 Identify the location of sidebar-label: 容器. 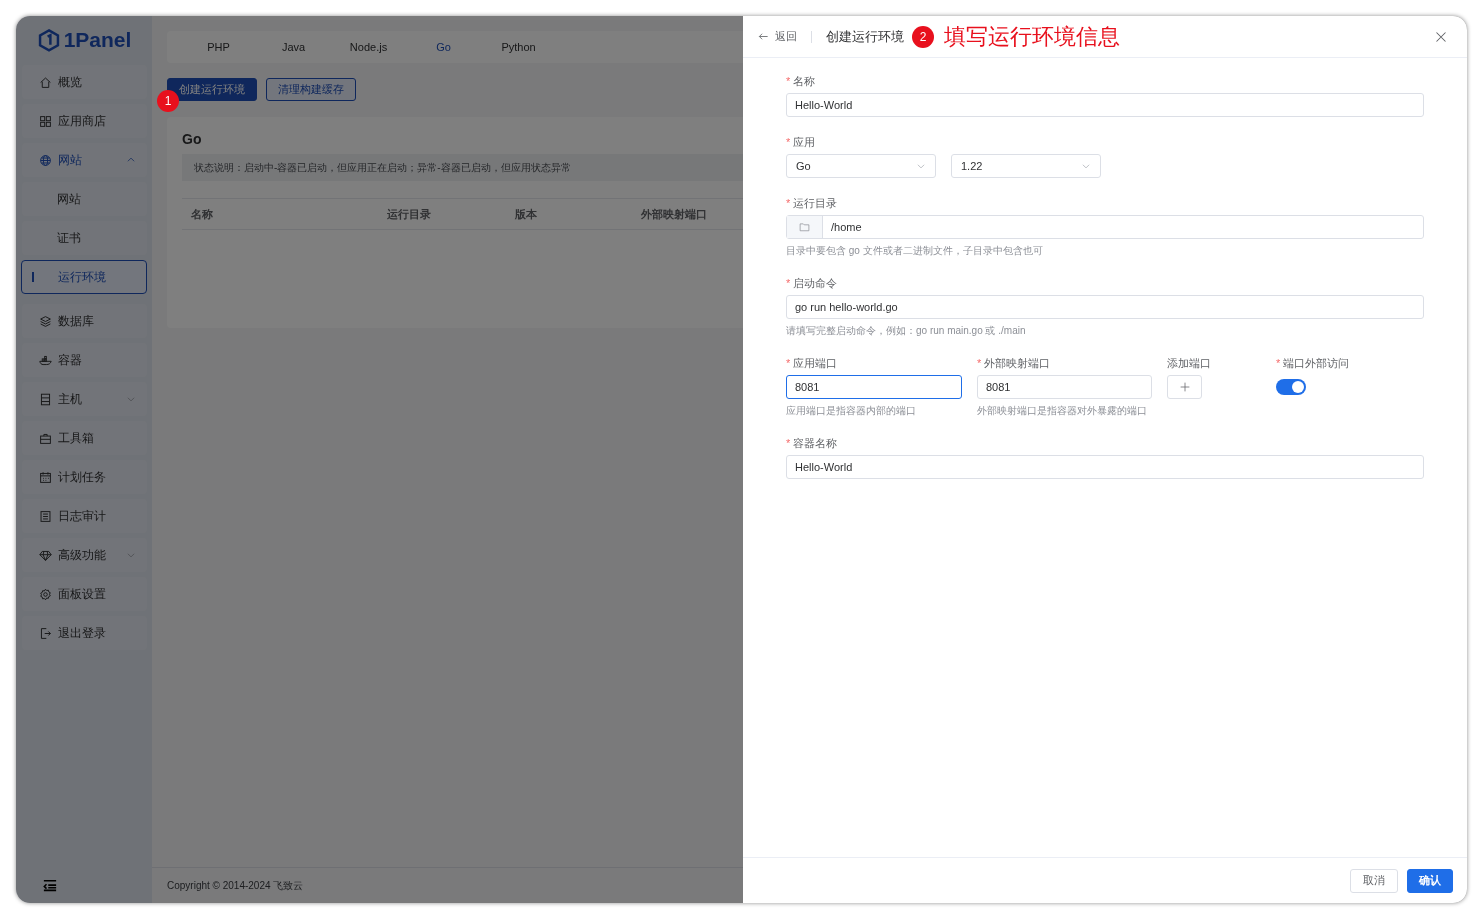
(70, 360).